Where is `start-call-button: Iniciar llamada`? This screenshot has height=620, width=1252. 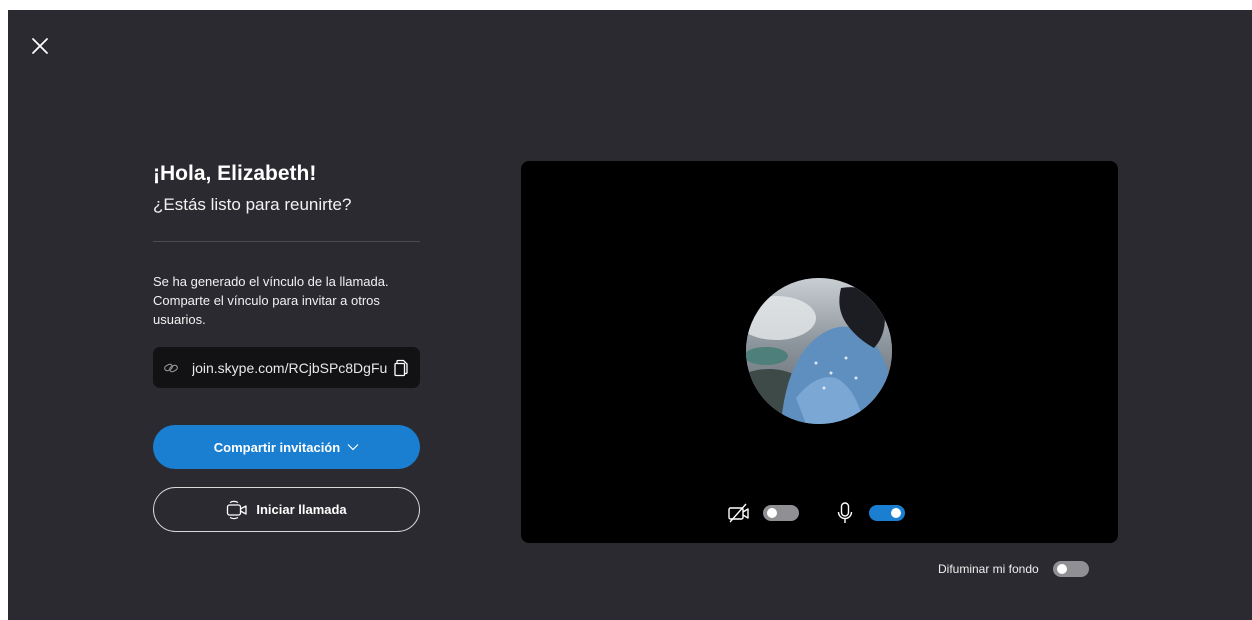 start-call-button: Iniciar llamada is located at coordinates (286, 509).